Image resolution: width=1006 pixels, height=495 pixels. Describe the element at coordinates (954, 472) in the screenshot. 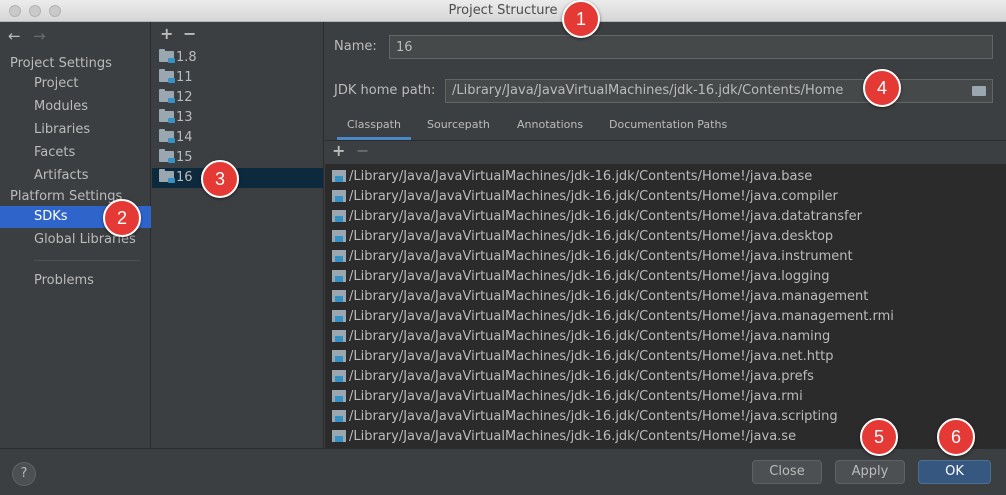

I see `ok-button: OK` at that location.